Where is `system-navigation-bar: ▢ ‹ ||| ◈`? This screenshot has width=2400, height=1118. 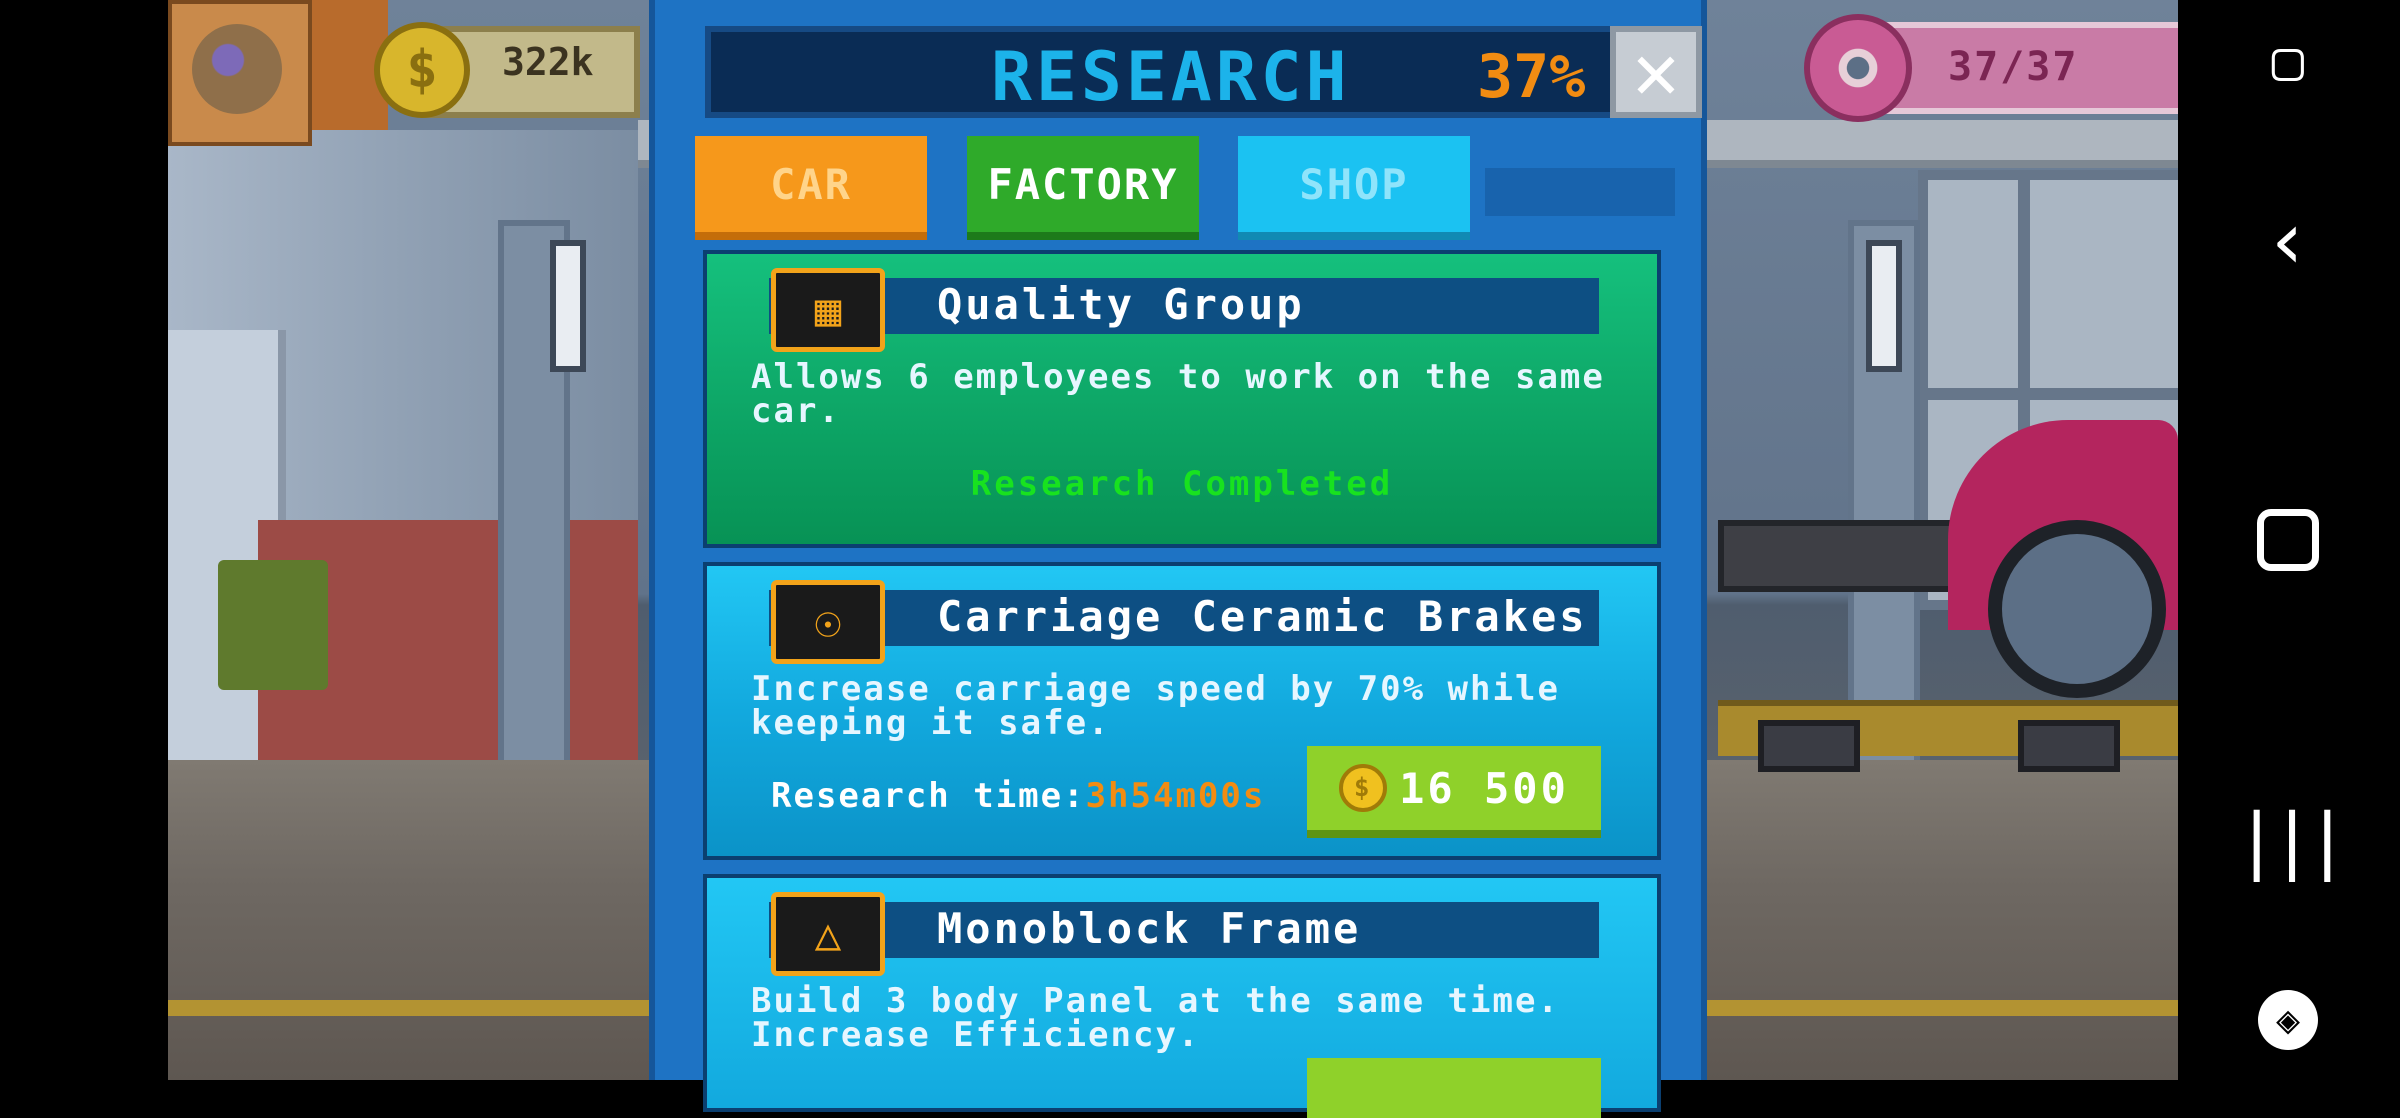 system-navigation-bar: ▢ ‹ ||| ◈ is located at coordinates (2289, 540).